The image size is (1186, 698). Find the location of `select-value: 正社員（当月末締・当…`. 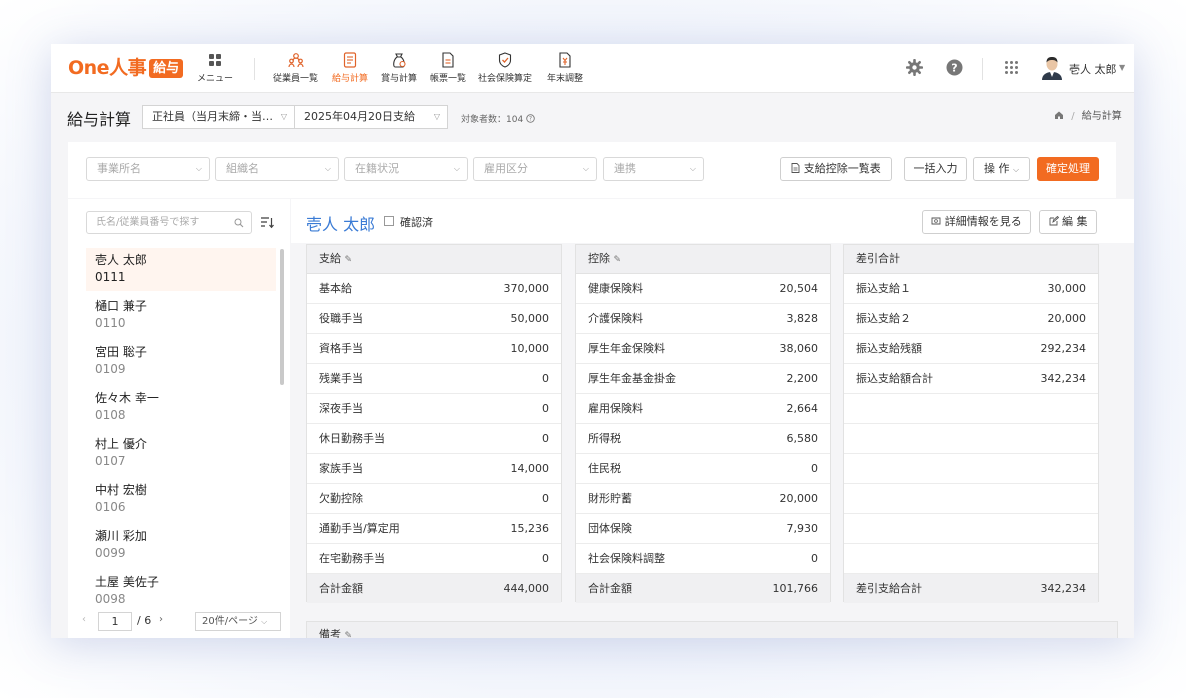

select-value: 正社員（当月末締・当… is located at coordinates (212, 116).